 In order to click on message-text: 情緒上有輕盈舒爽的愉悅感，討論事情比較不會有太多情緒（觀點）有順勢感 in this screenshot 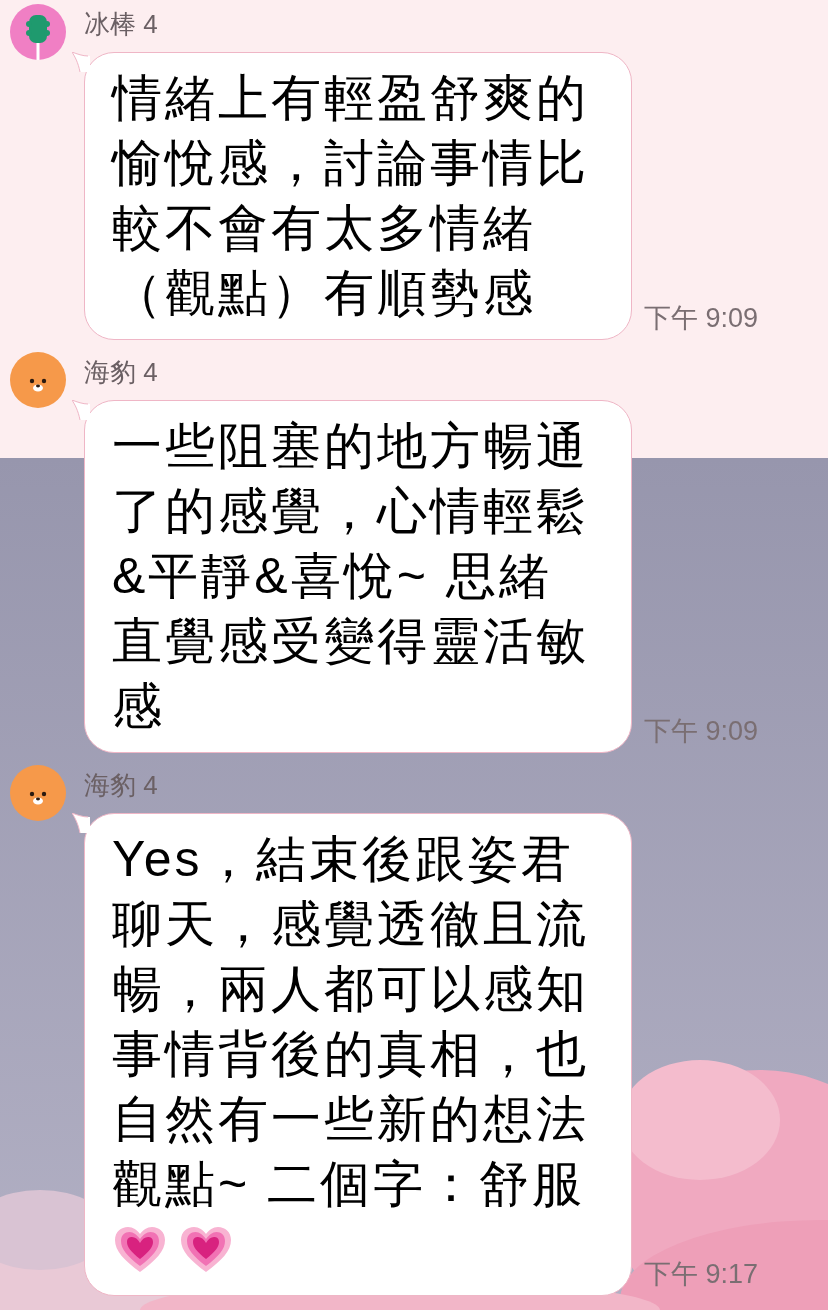, I will do `click(351, 196)`.